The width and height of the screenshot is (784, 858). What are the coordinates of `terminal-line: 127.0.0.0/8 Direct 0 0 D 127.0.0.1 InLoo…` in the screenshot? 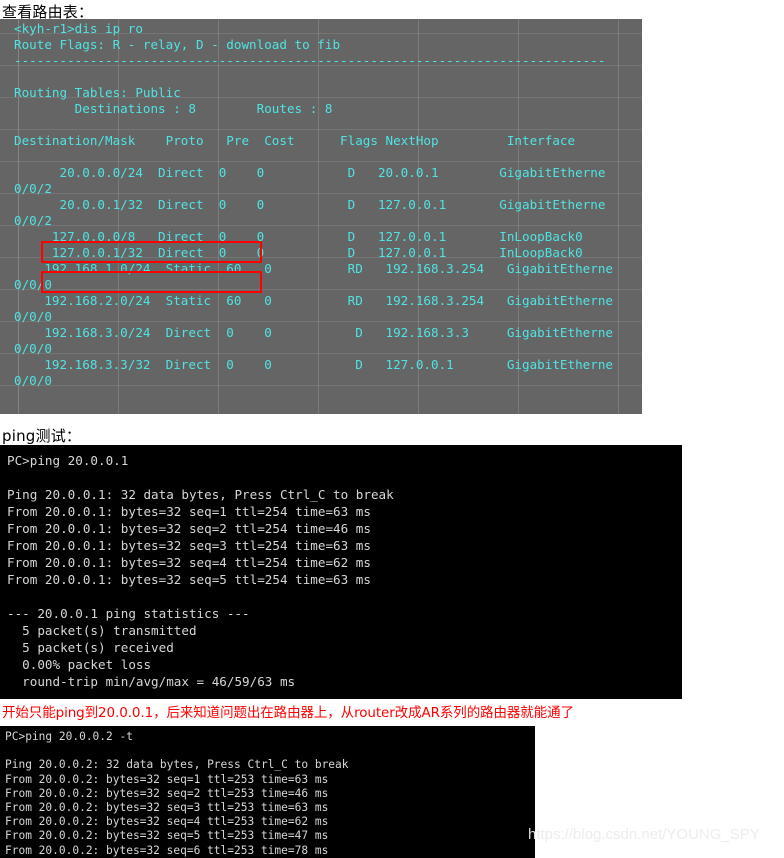 It's located at (298, 236).